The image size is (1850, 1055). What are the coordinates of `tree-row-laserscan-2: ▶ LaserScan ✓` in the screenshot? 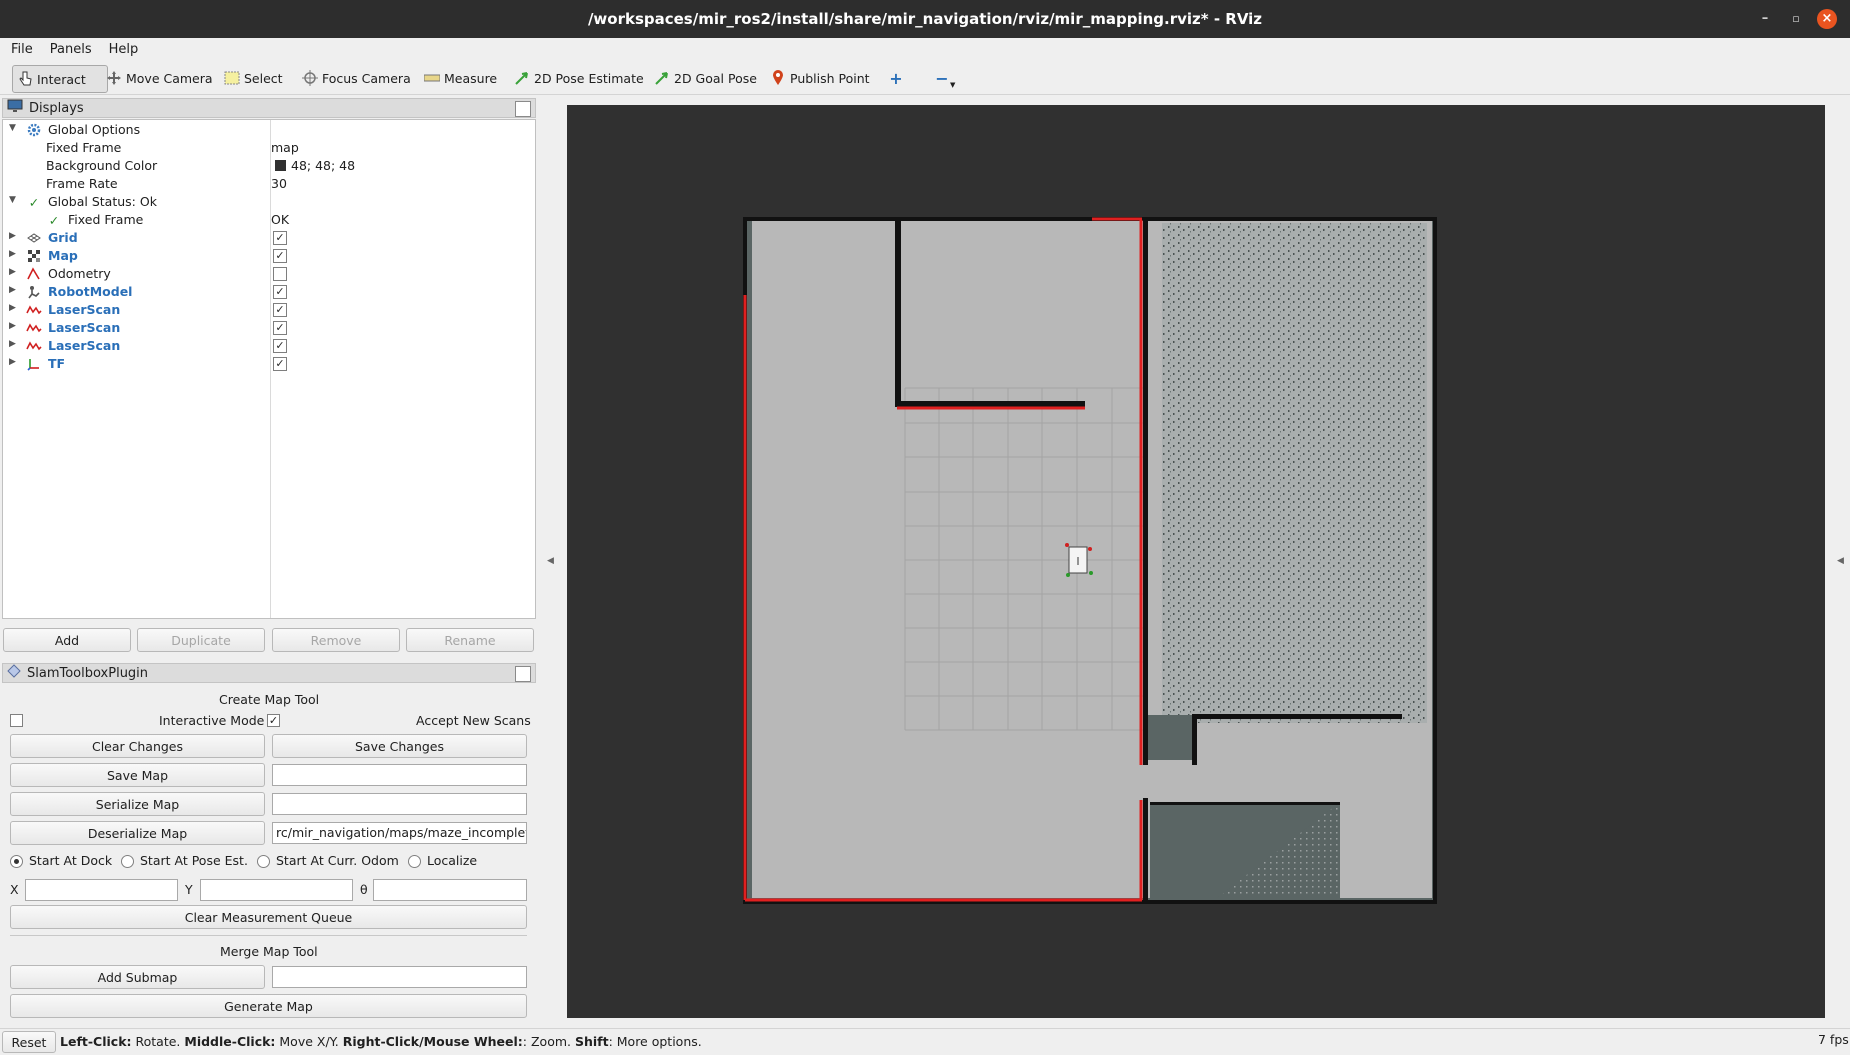 It's located at (269, 328).